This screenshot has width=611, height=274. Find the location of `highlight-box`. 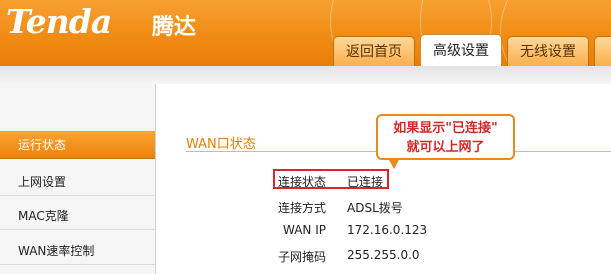

highlight-box is located at coordinates (331, 179).